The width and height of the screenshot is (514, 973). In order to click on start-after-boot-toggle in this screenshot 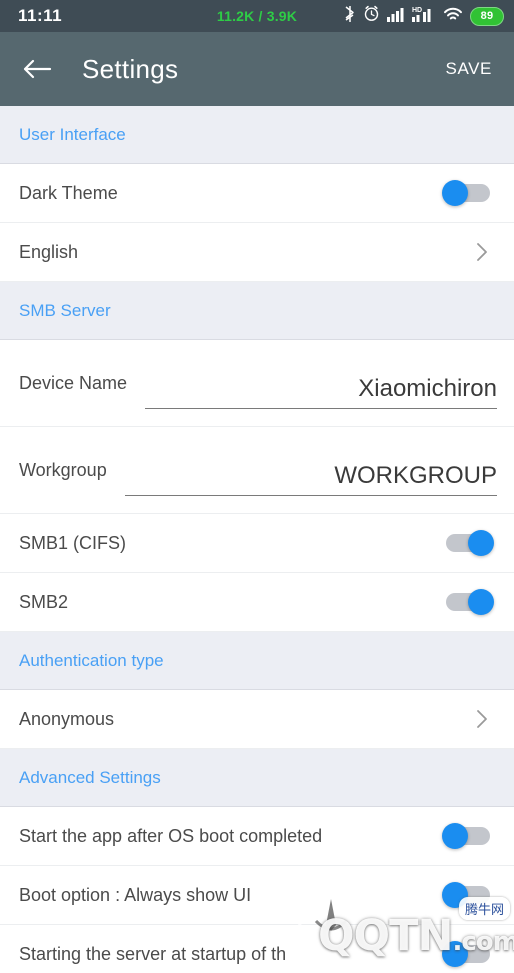, I will do `click(468, 836)`.